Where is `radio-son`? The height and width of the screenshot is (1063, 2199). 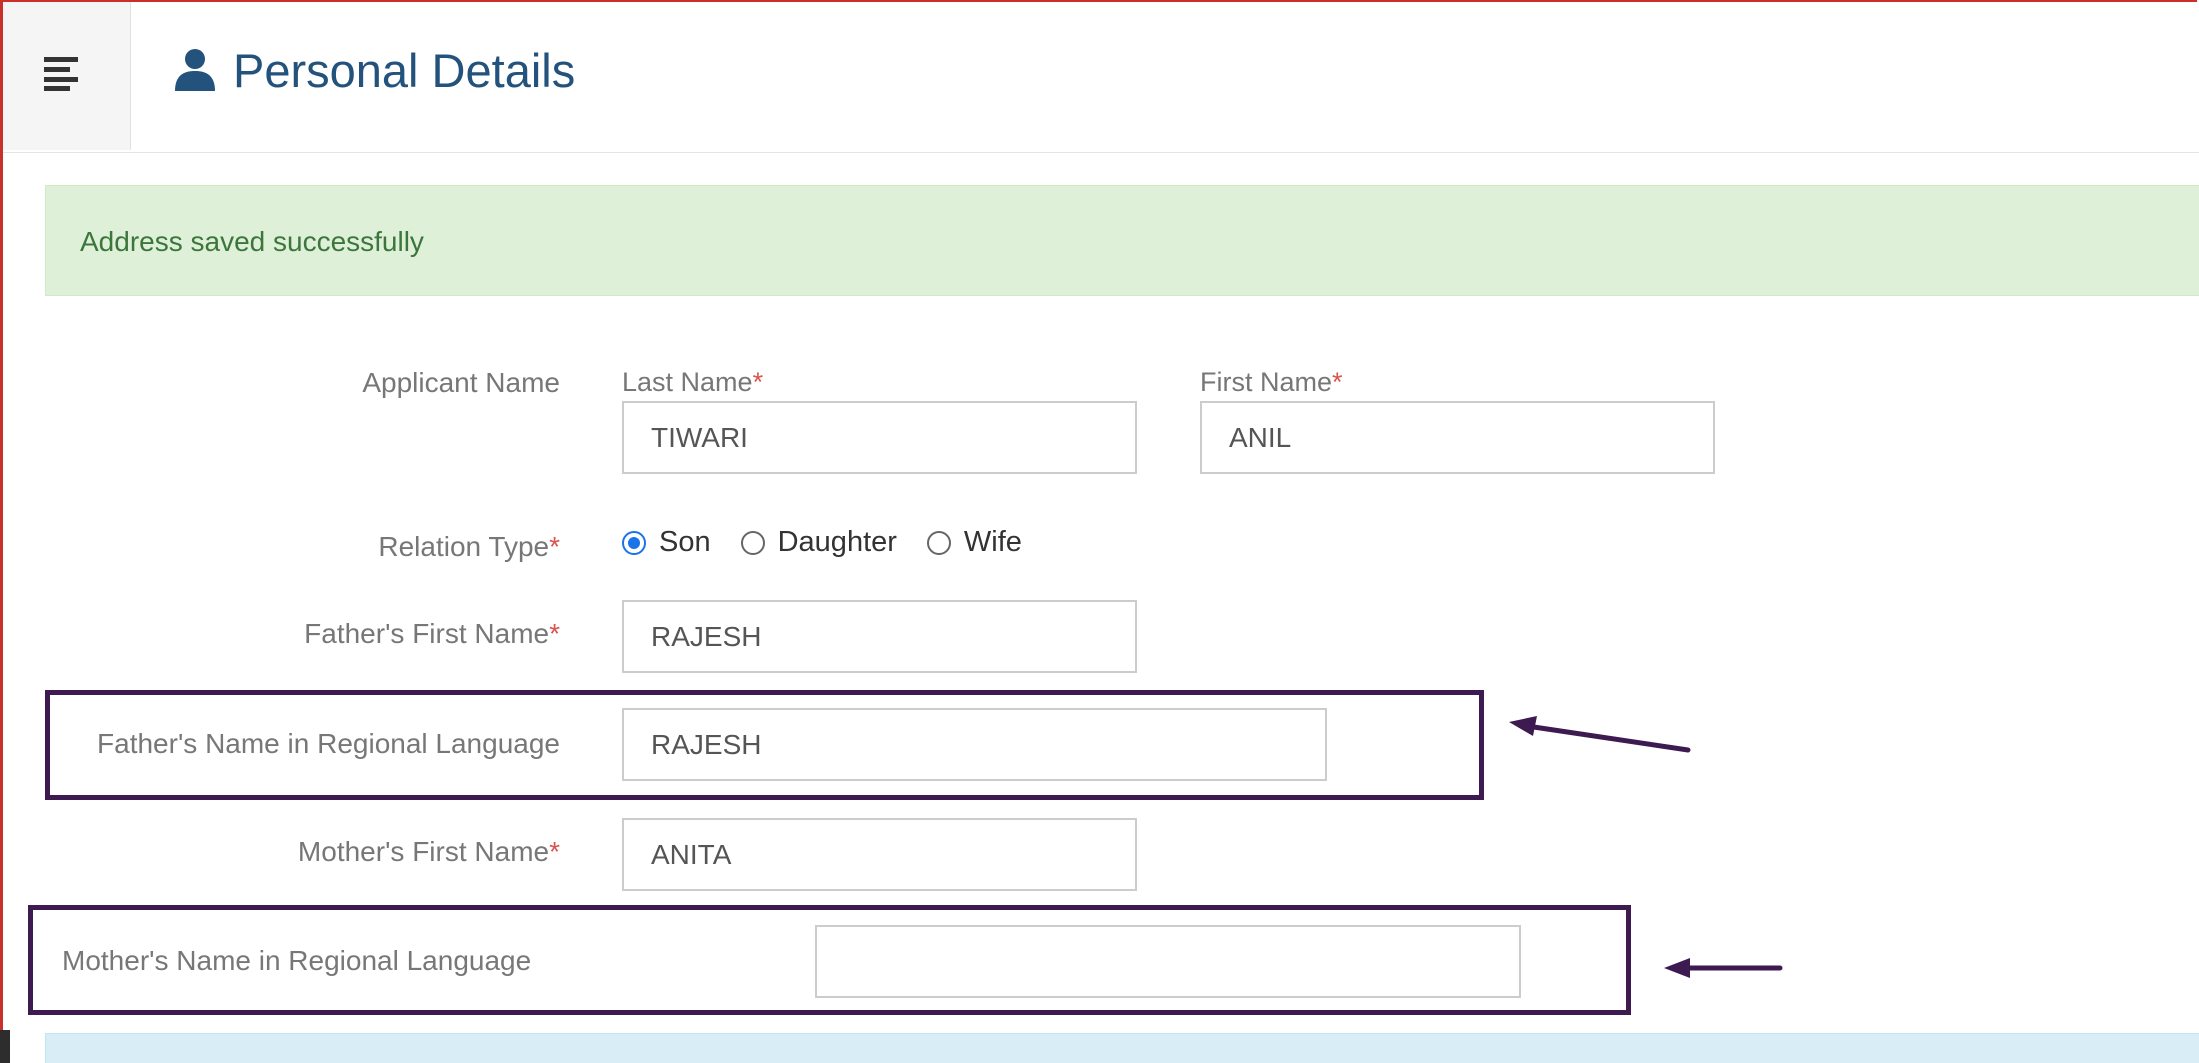 radio-son is located at coordinates (634, 542).